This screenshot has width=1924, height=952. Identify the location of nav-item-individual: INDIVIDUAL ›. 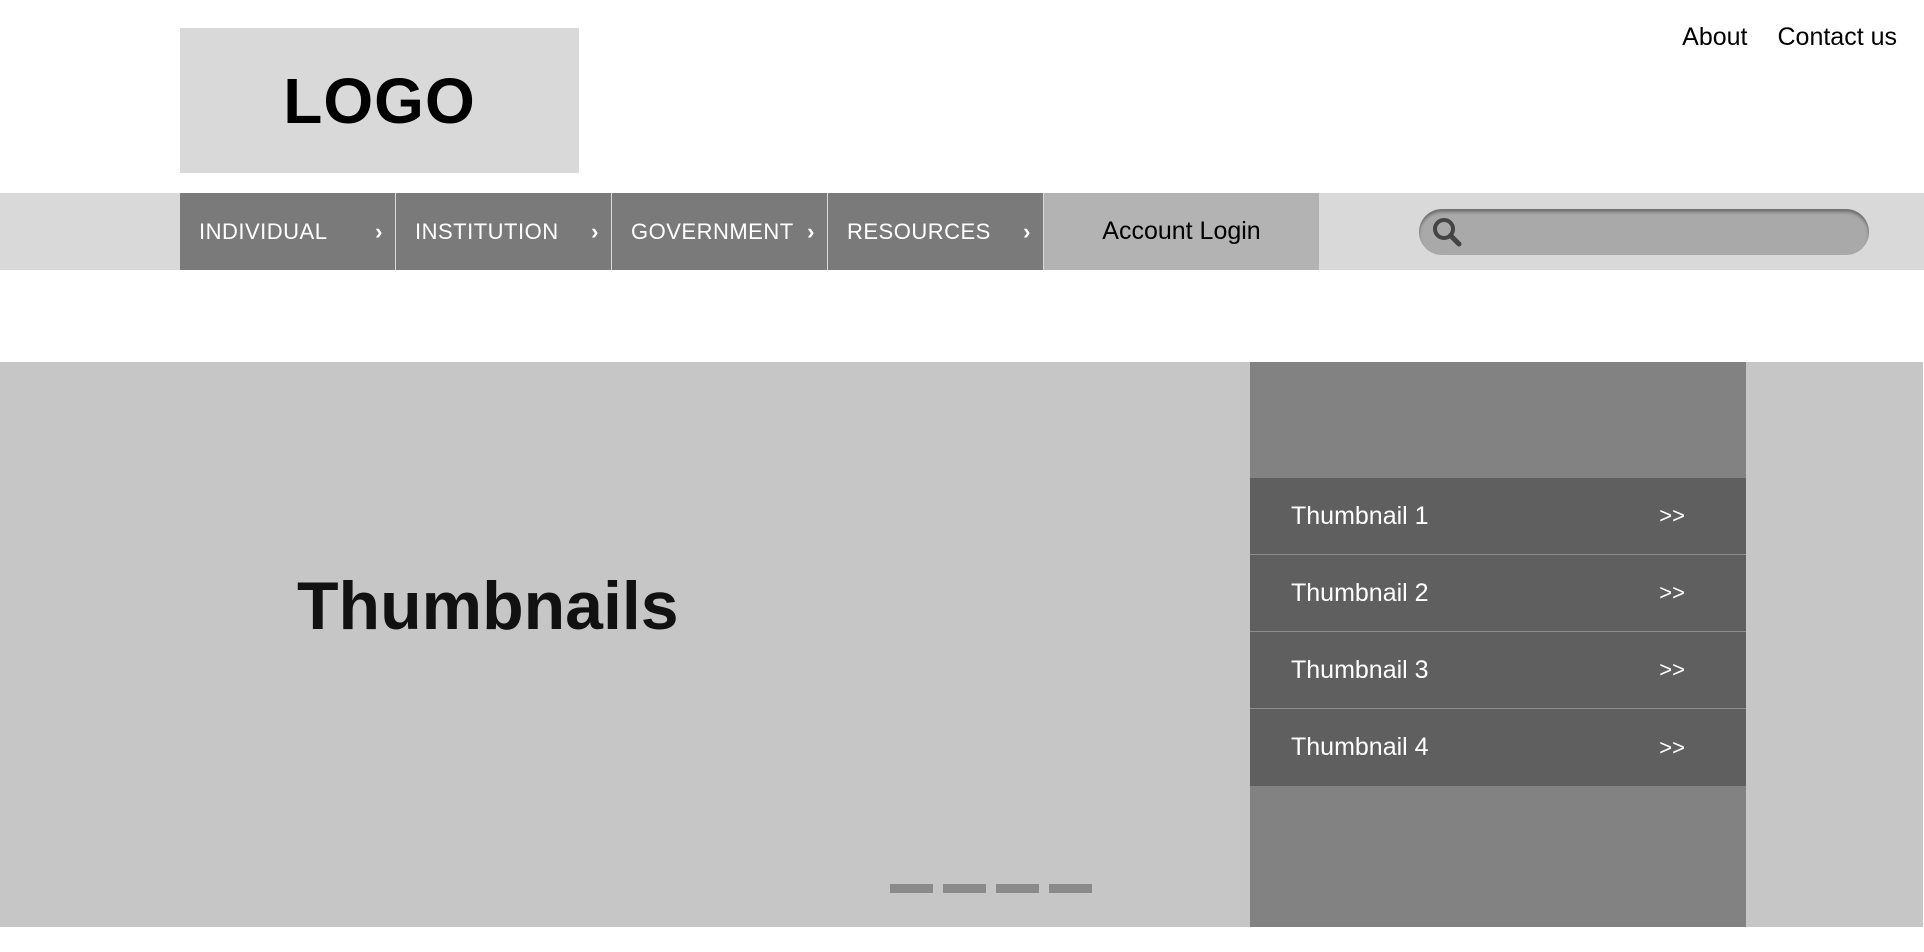
(287, 231).